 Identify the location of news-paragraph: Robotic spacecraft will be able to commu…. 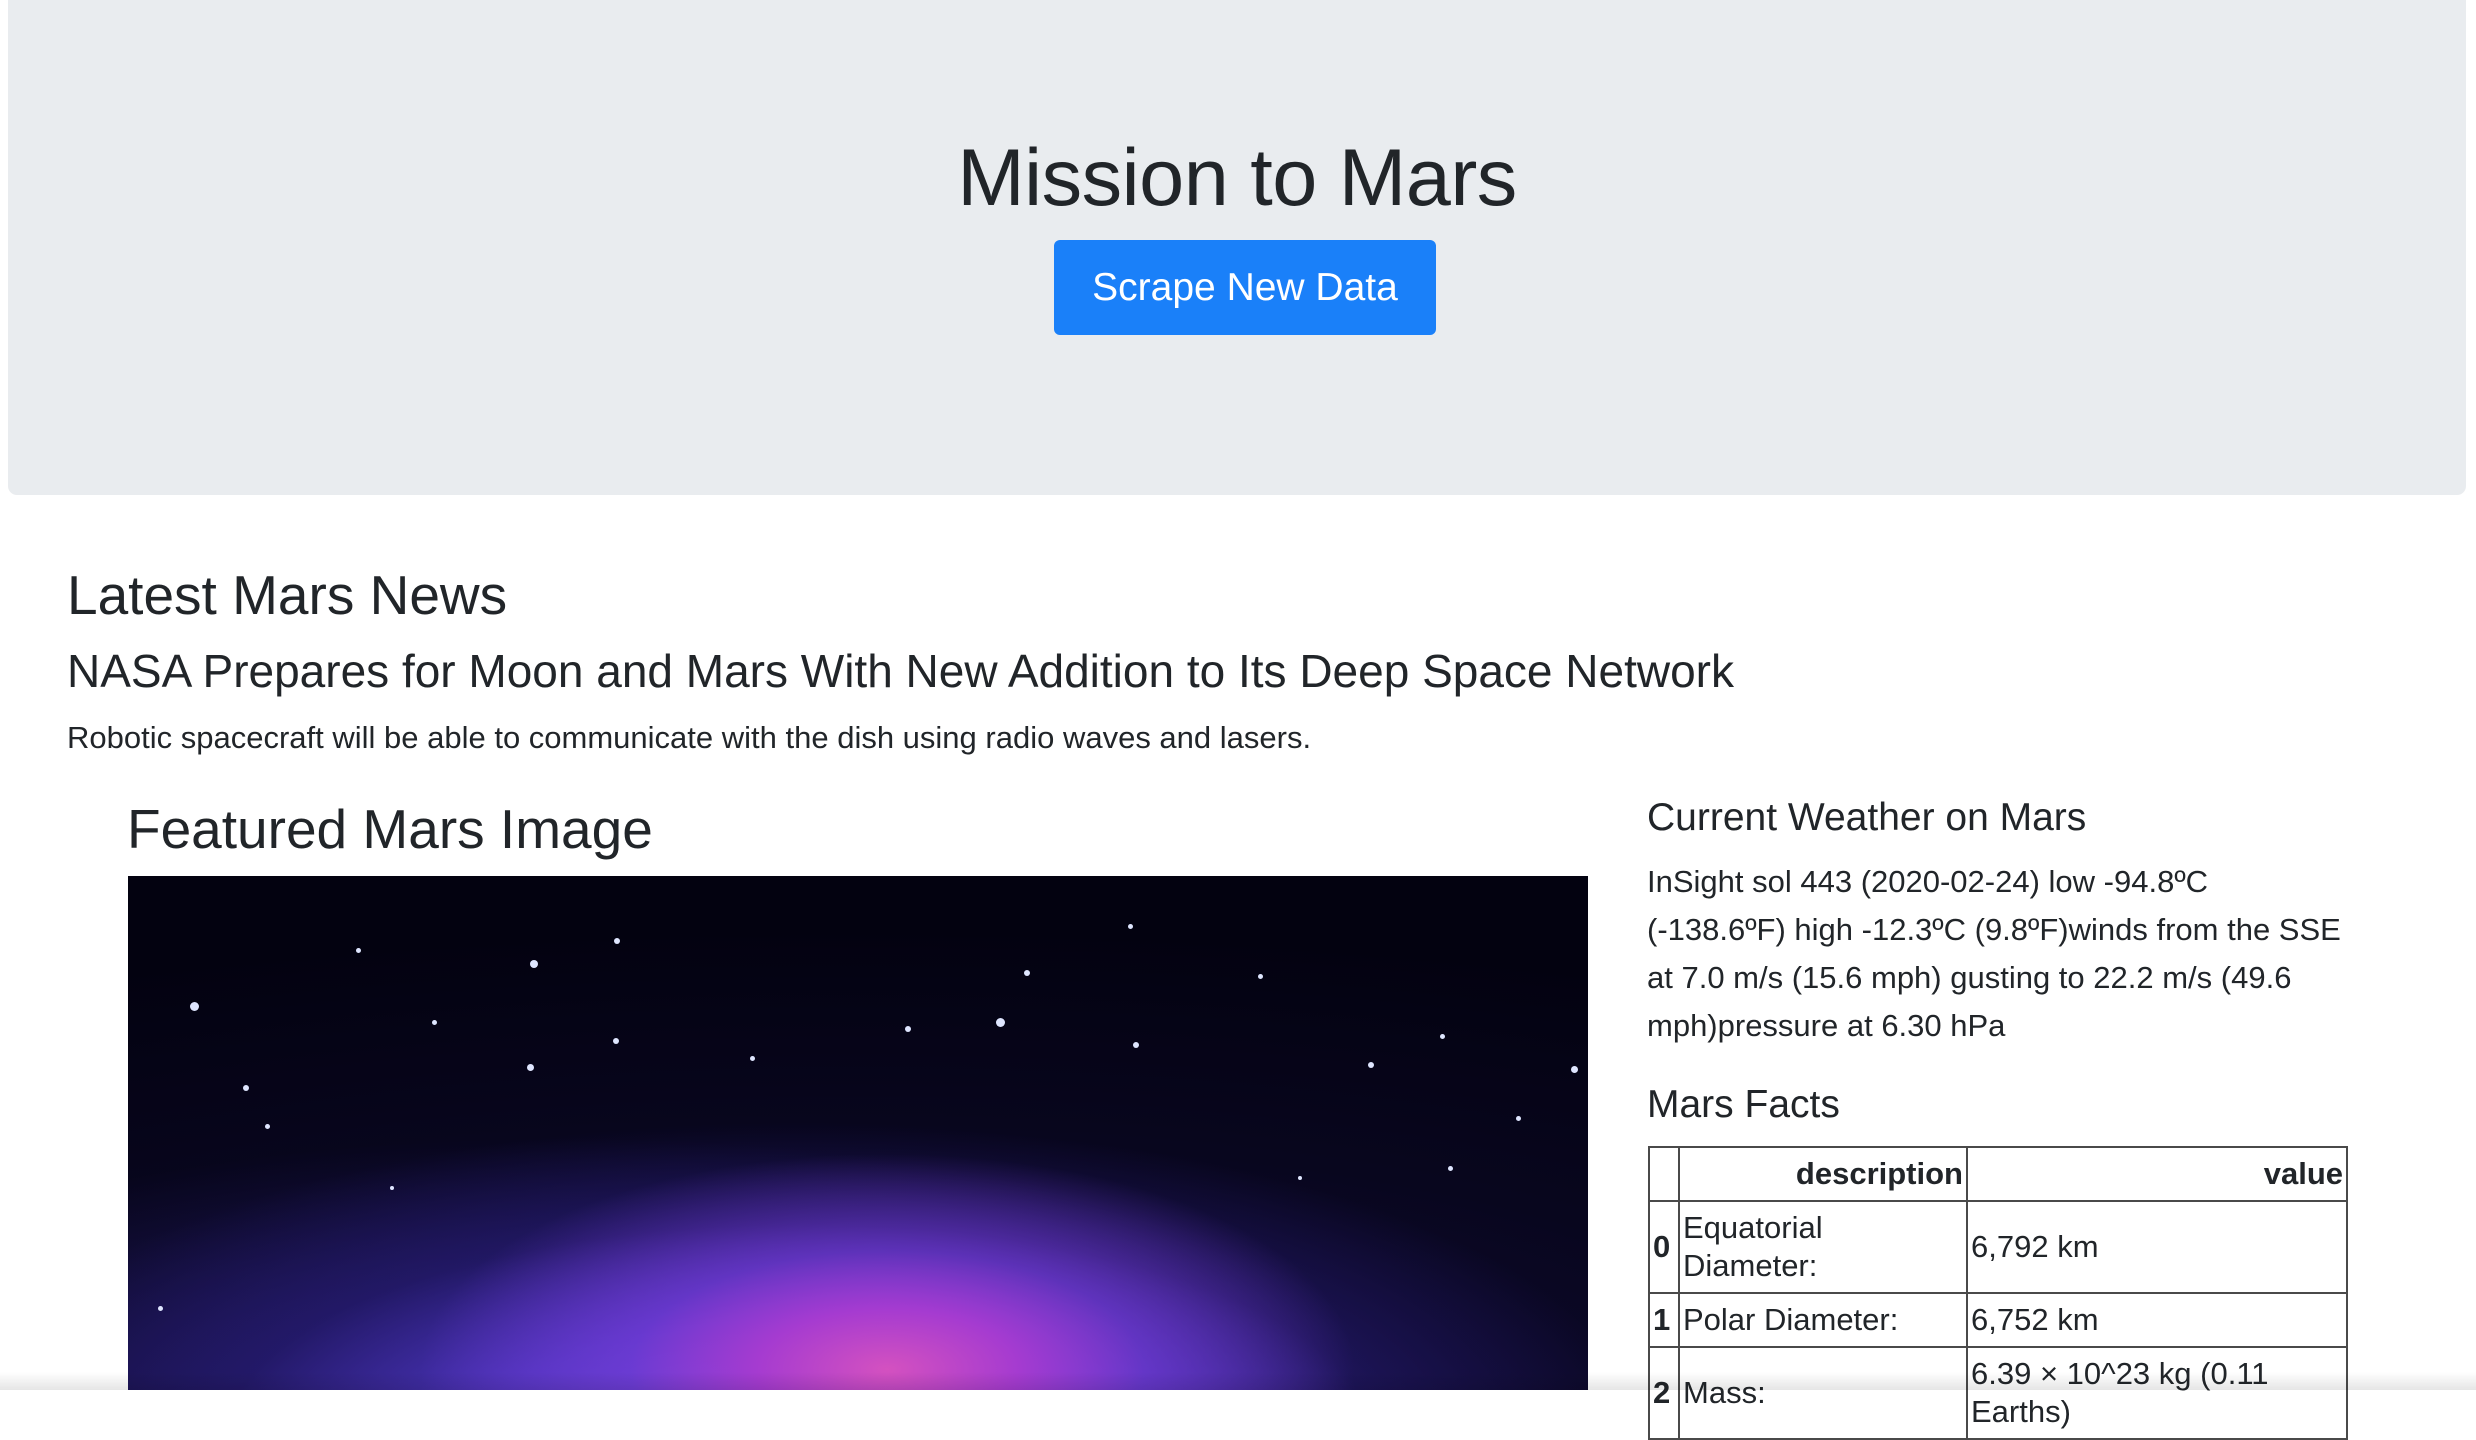
(689, 737).